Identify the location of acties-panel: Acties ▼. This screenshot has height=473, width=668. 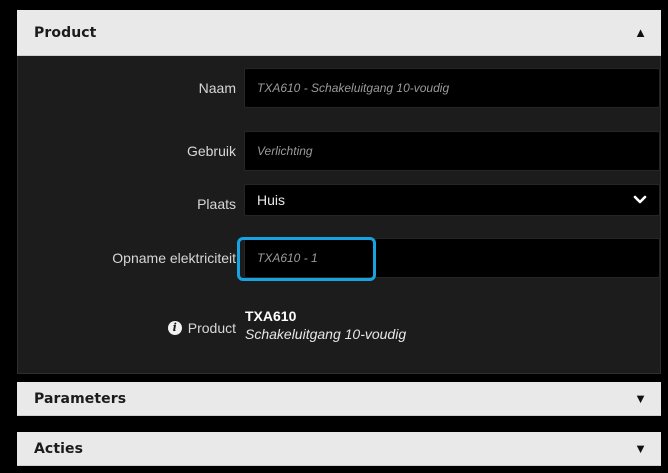
(339, 449).